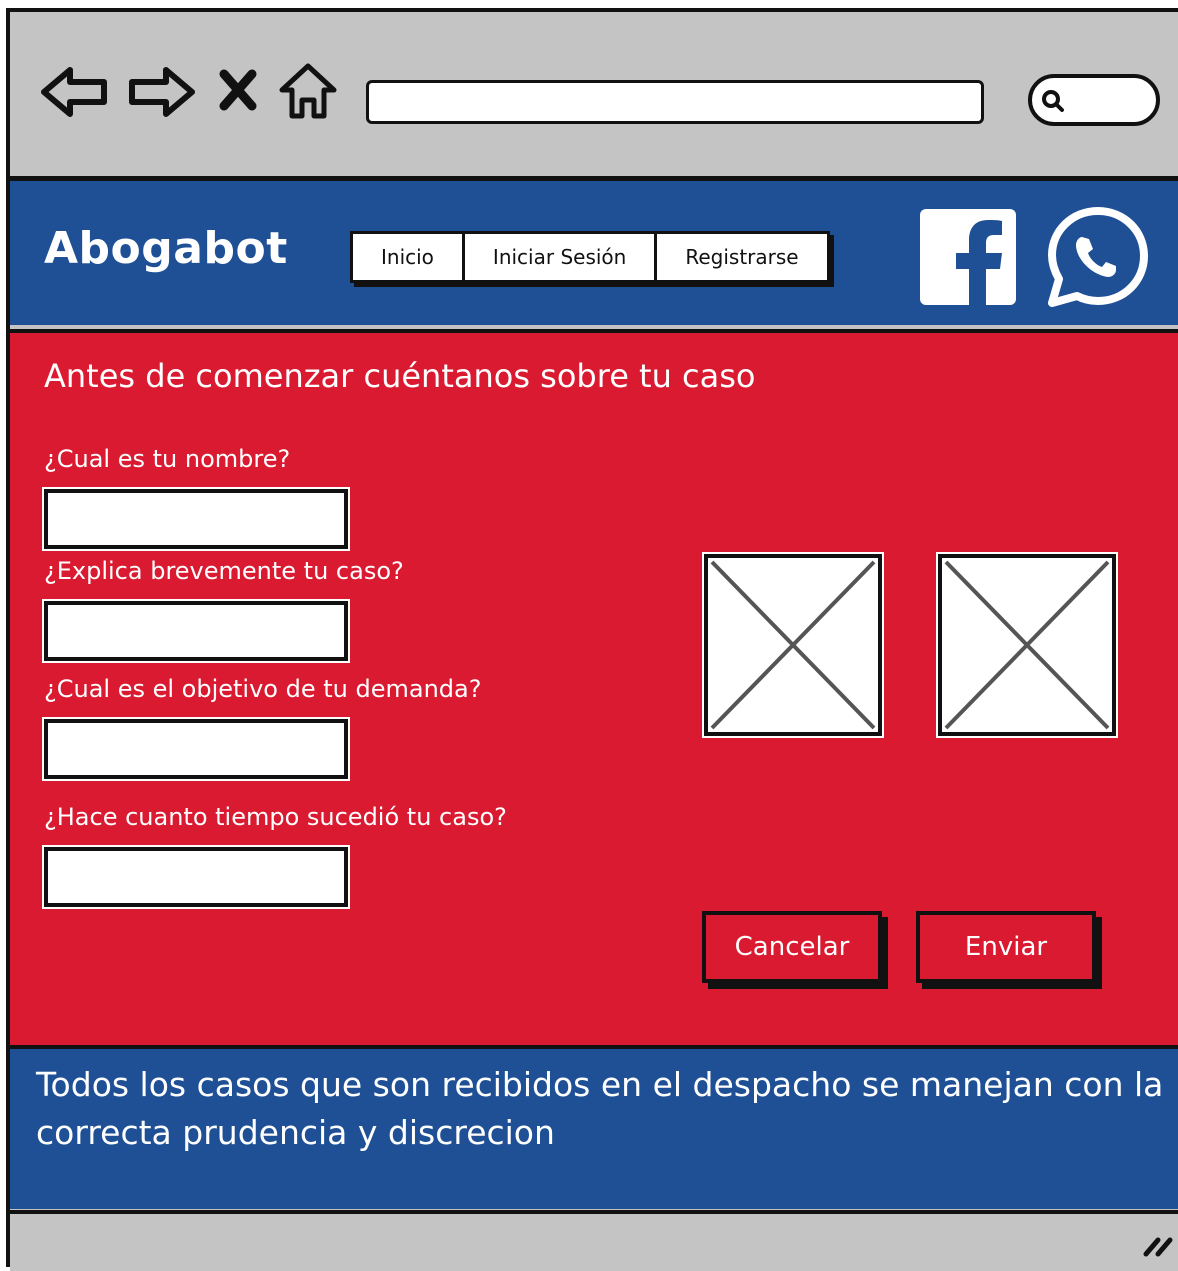 Image resolution: width=1178 pixels, height=1271 pixels. What do you see at coordinates (161, 92) in the screenshot?
I see `forward-arrow-icon` at bounding box center [161, 92].